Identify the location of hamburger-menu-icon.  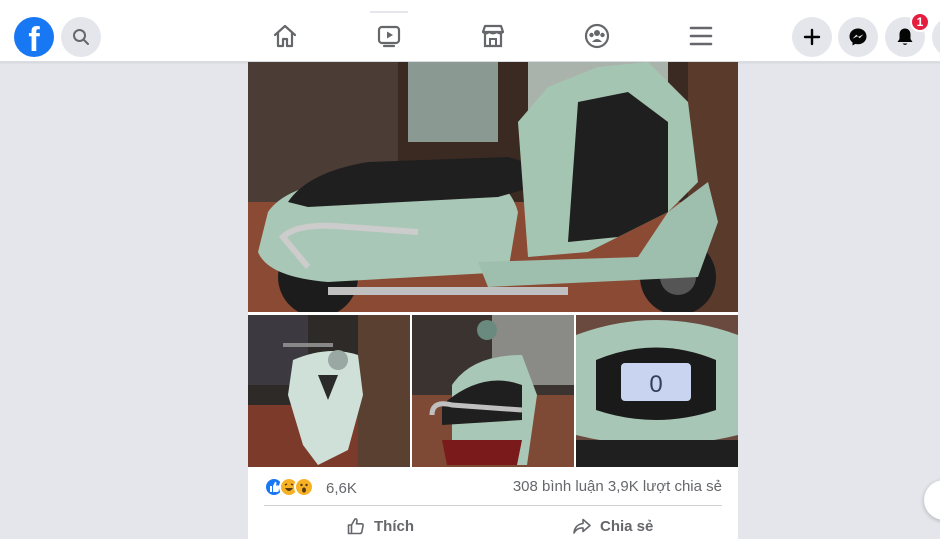
(701, 36).